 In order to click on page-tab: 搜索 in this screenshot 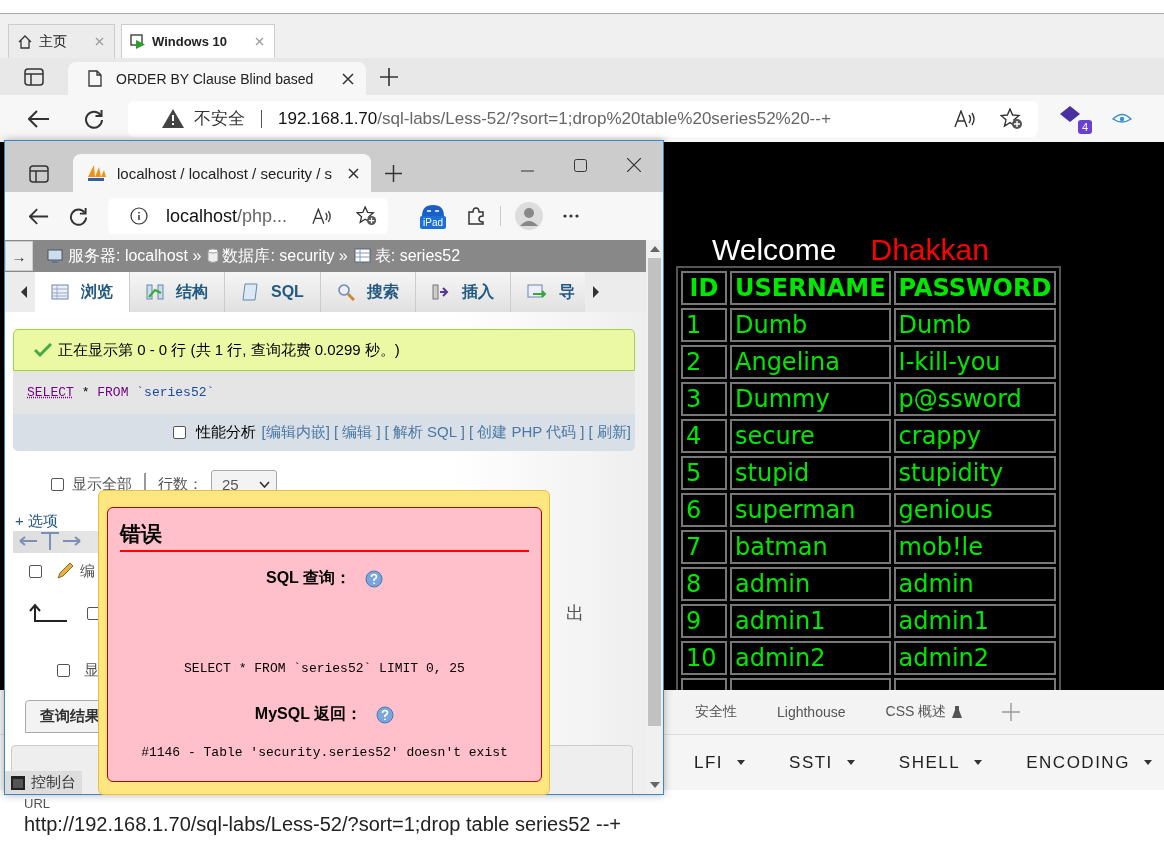, I will do `click(368, 292)`.